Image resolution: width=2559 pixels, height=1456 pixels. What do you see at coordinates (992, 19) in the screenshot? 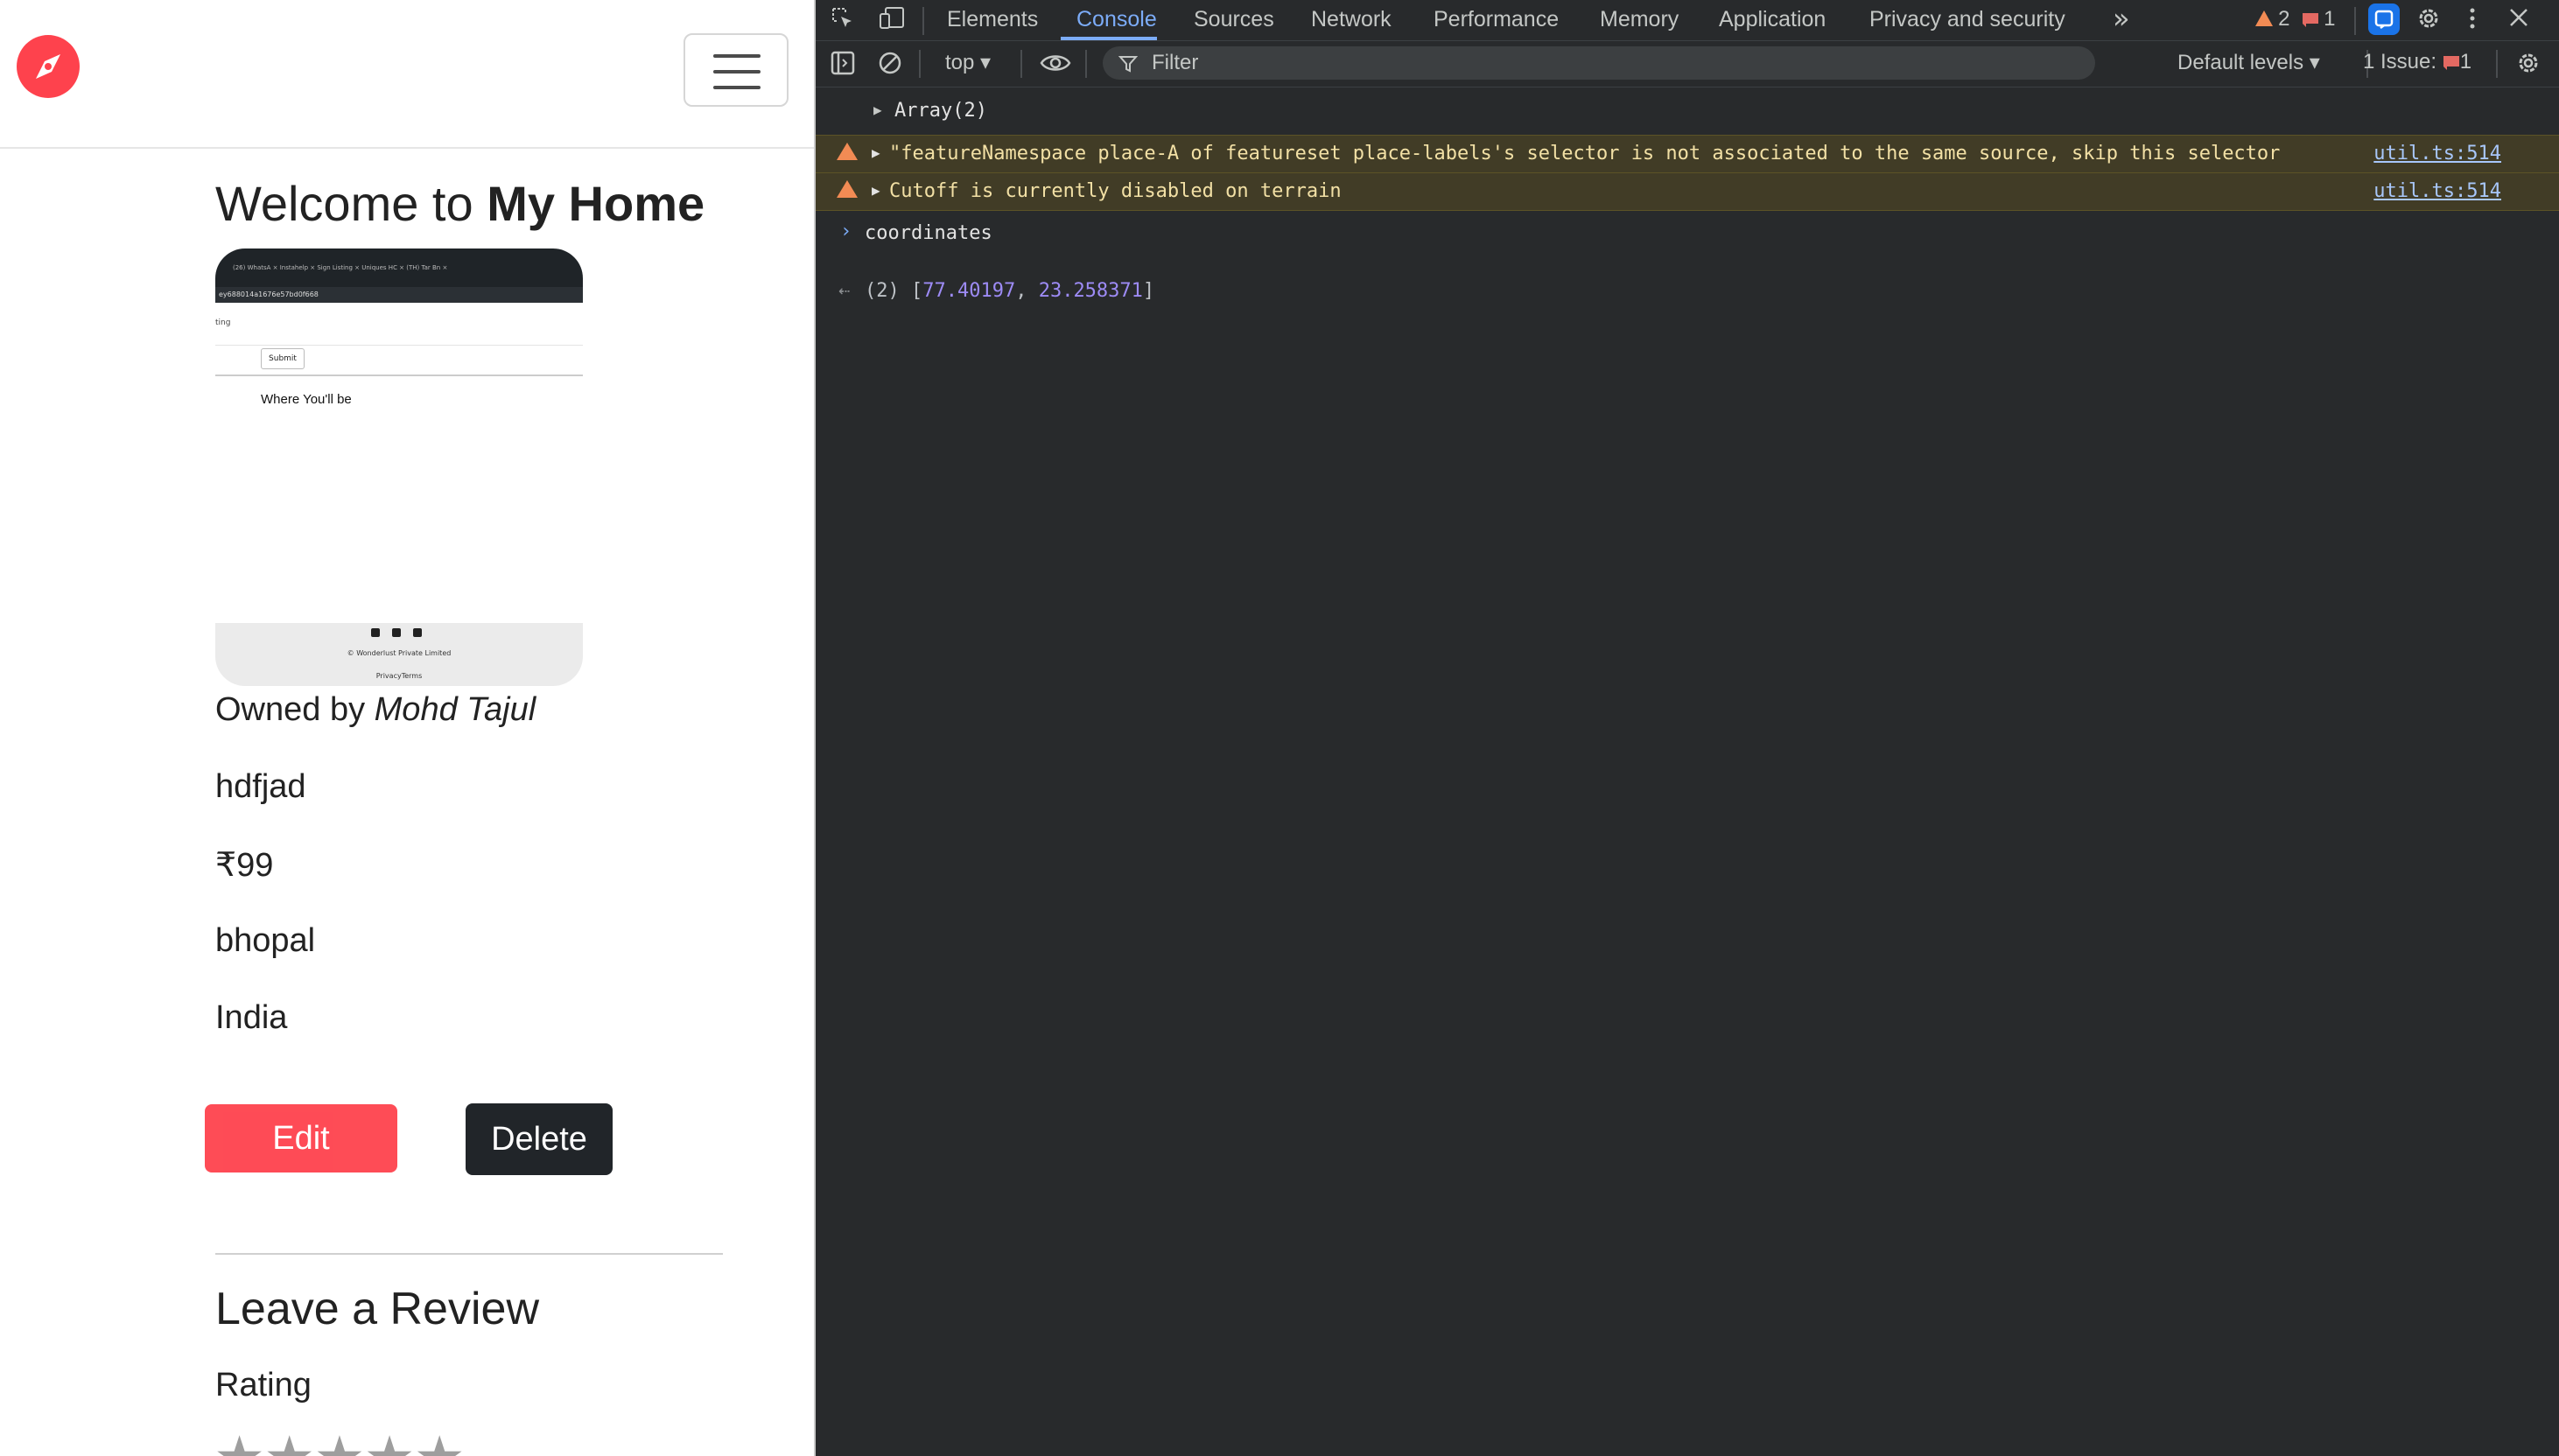
I see `tab-elements: Elements` at bounding box center [992, 19].